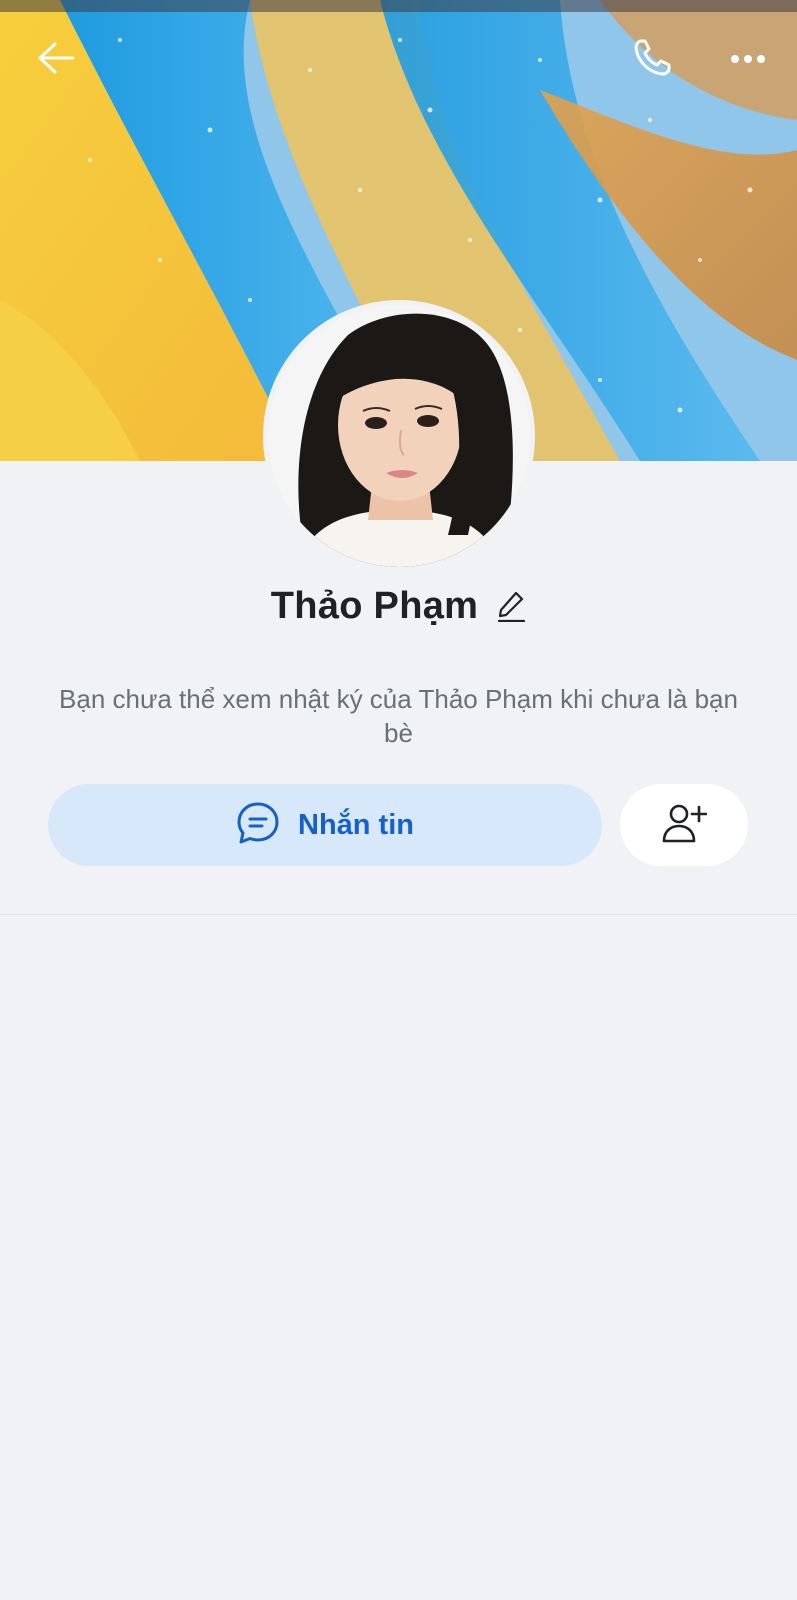 Image resolution: width=797 pixels, height=1600 pixels. I want to click on message-button-label: Nhắn tin, so click(356, 824).